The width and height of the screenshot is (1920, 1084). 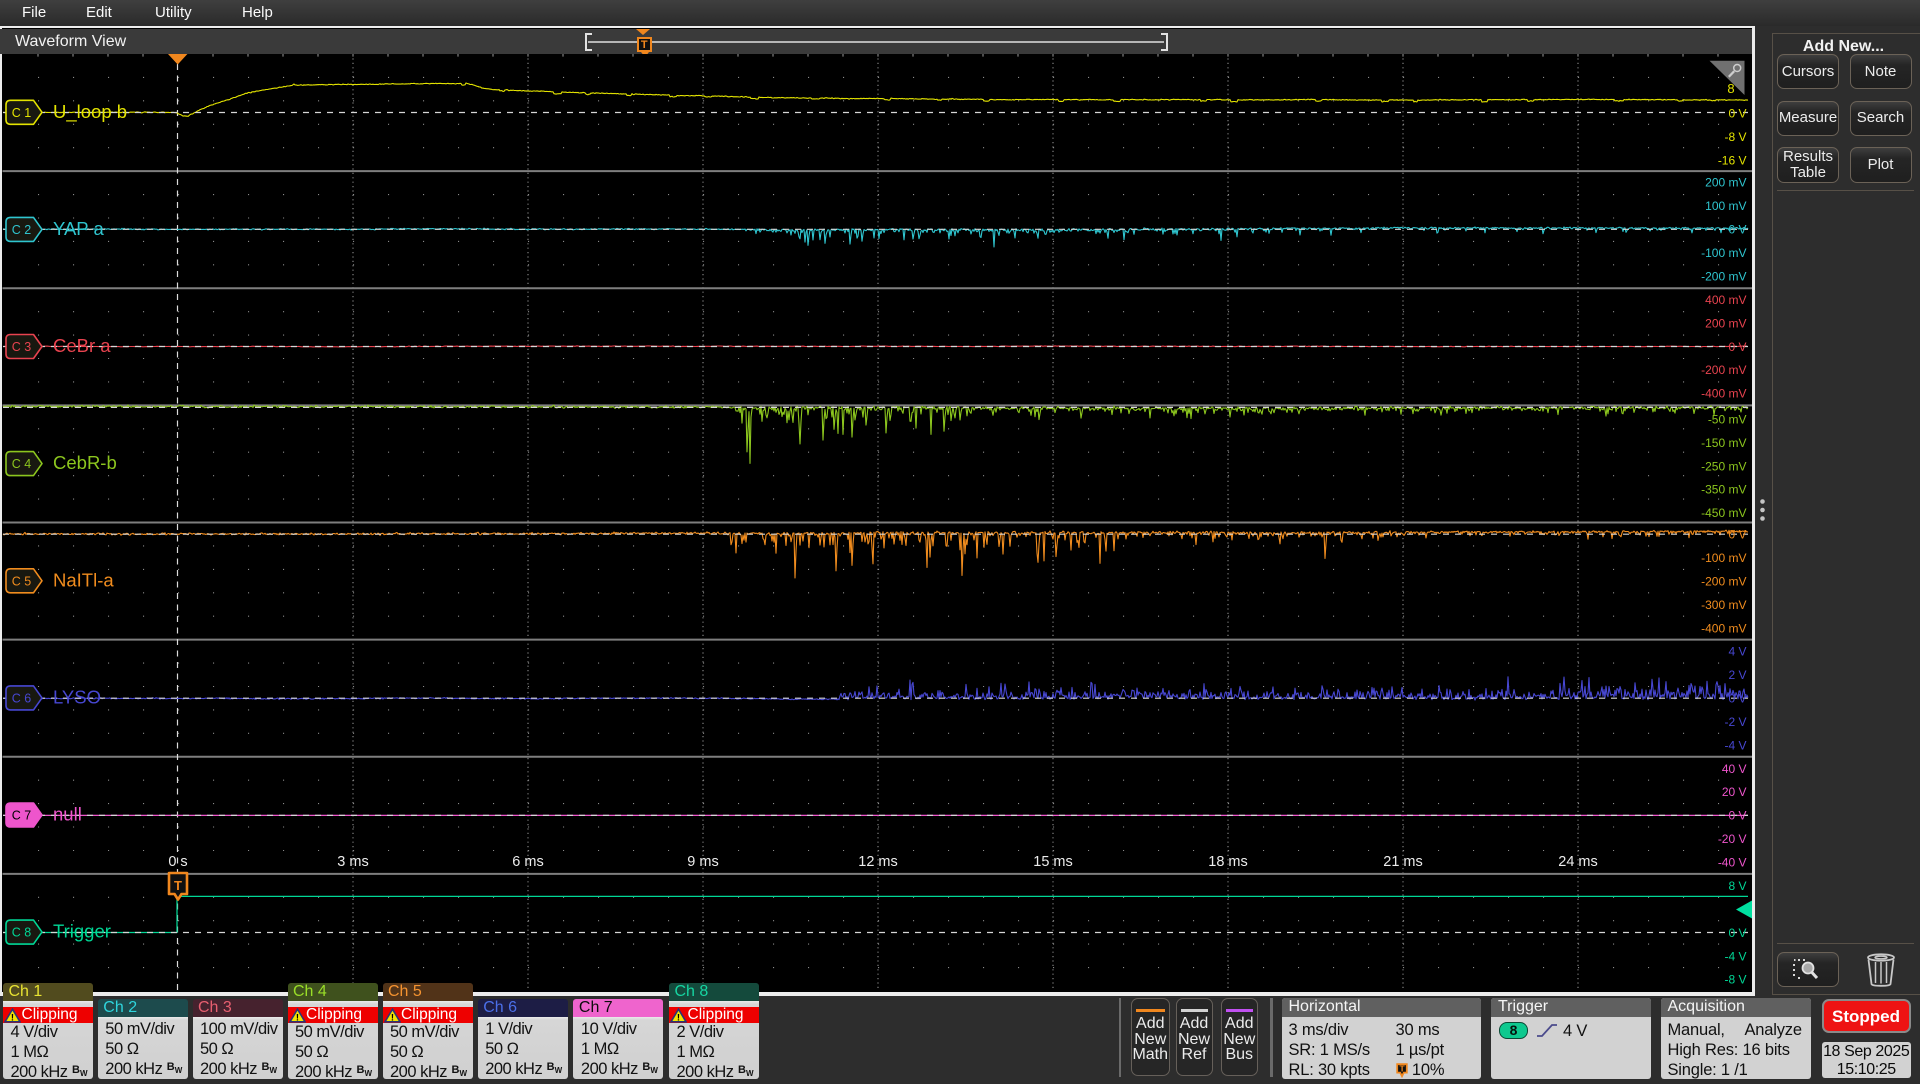 What do you see at coordinates (878, 862) in the screenshot?
I see `svg-text: 12 ms` at bounding box center [878, 862].